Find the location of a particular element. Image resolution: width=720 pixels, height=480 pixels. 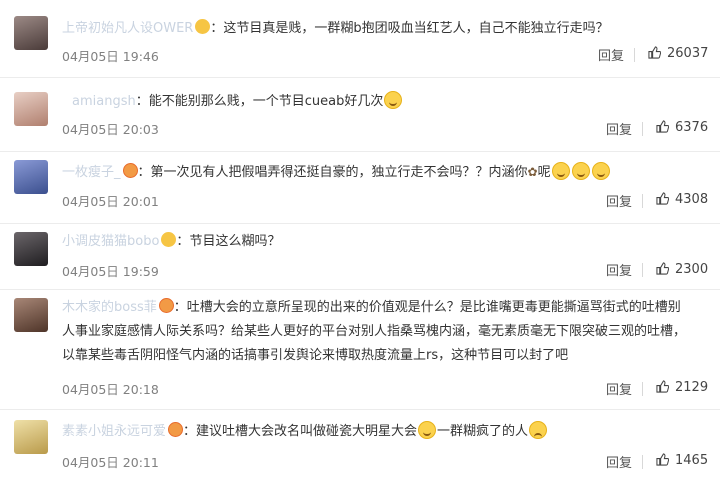

username-link: amiangsh is located at coordinates (104, 101).